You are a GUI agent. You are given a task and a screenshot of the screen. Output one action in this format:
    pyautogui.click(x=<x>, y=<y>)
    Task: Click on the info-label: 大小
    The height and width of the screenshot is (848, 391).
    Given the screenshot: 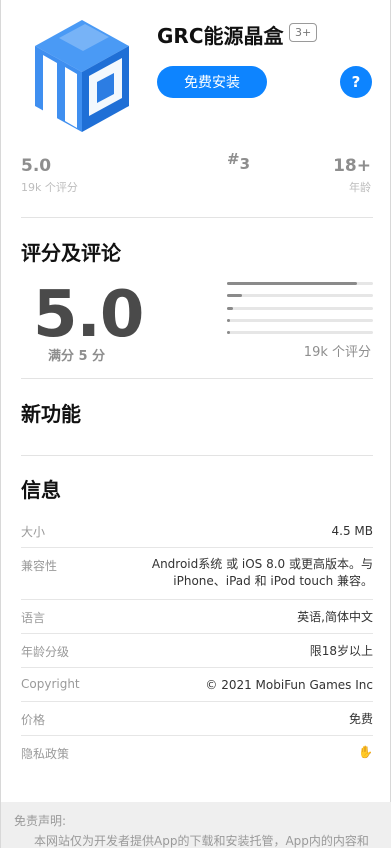 What is the action you would take?
    pyautogui.click(x=33, y=532)
    